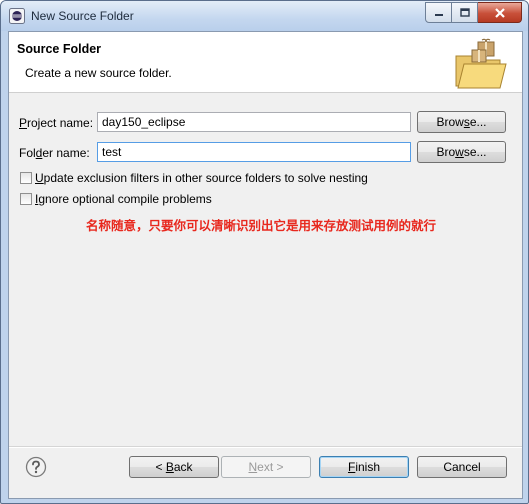 This screenshot has height=504, width=529. Describe the element at coordinates (82, 16) in the screenshot. I see `window-title: New Source Folder` at that location.